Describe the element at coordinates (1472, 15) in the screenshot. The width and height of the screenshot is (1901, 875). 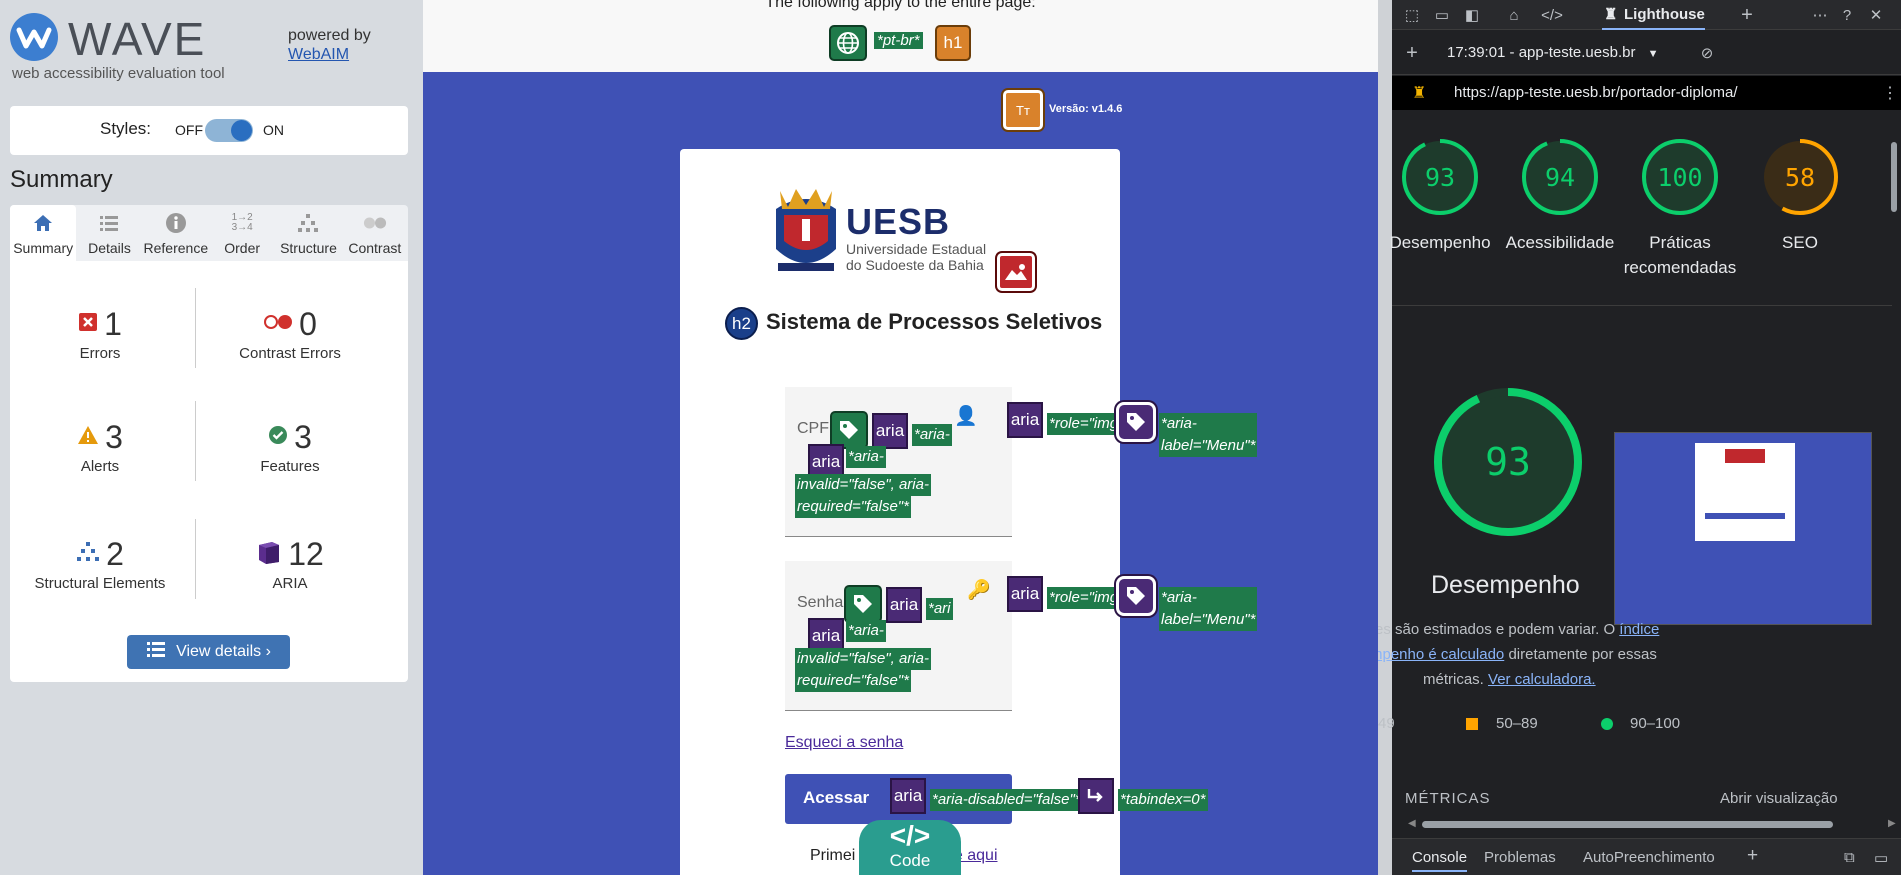
I see `dock-icon: ◧` at that location.